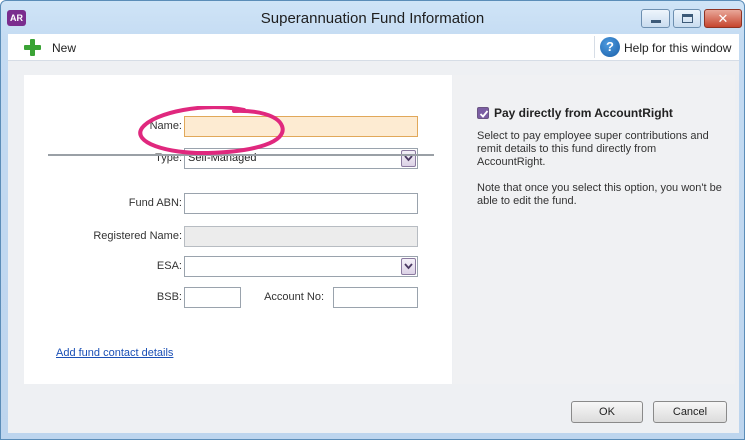 This screenshot has height=440, width=745. I want to click on maximize-icon, so click(687, 18).